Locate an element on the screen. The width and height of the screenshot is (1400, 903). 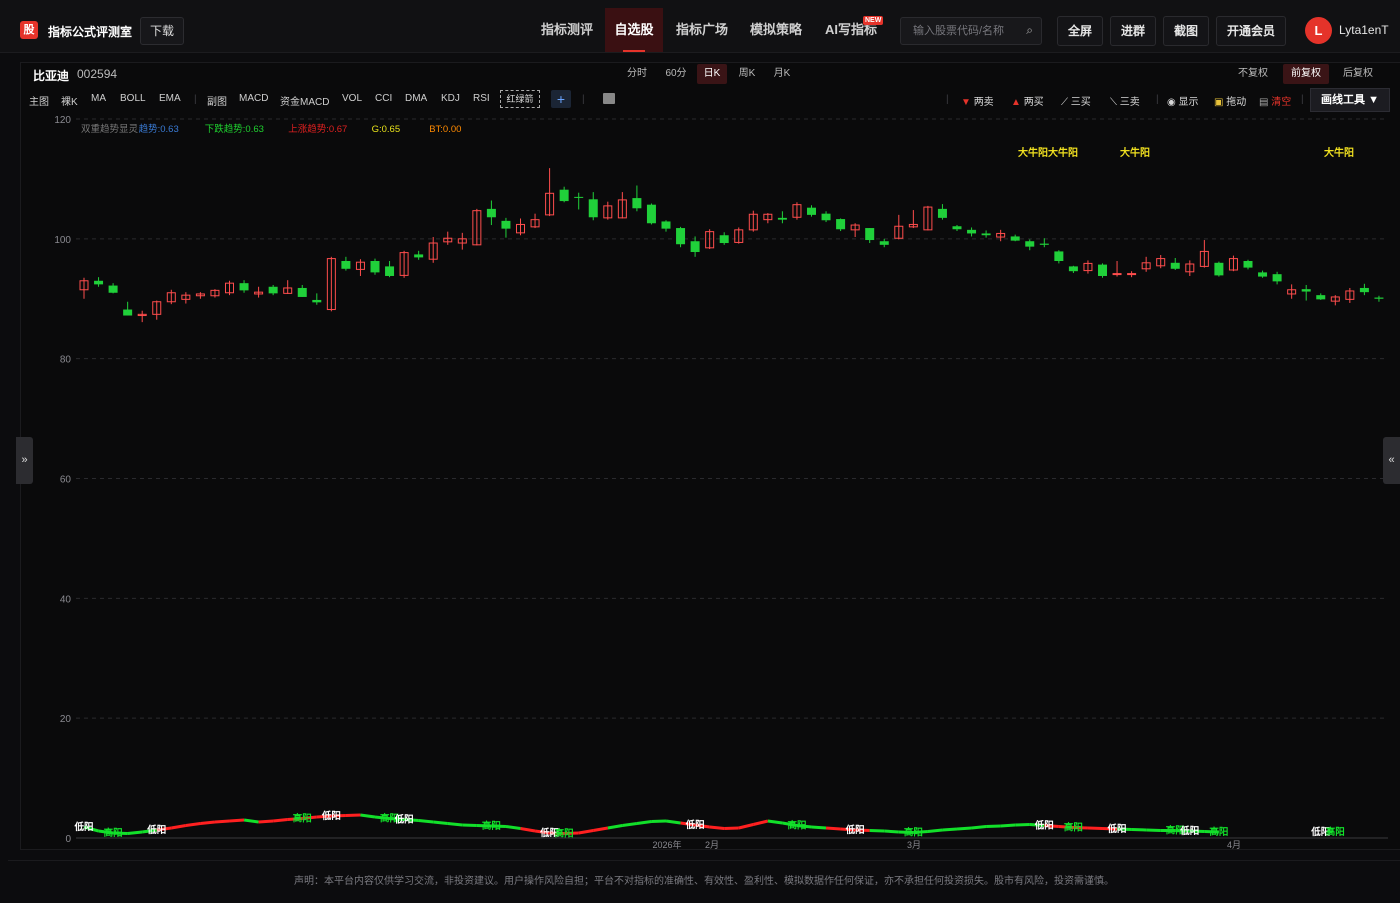
legend-item: 上涨趋势:0.67 is located at coordinates (317, 129).